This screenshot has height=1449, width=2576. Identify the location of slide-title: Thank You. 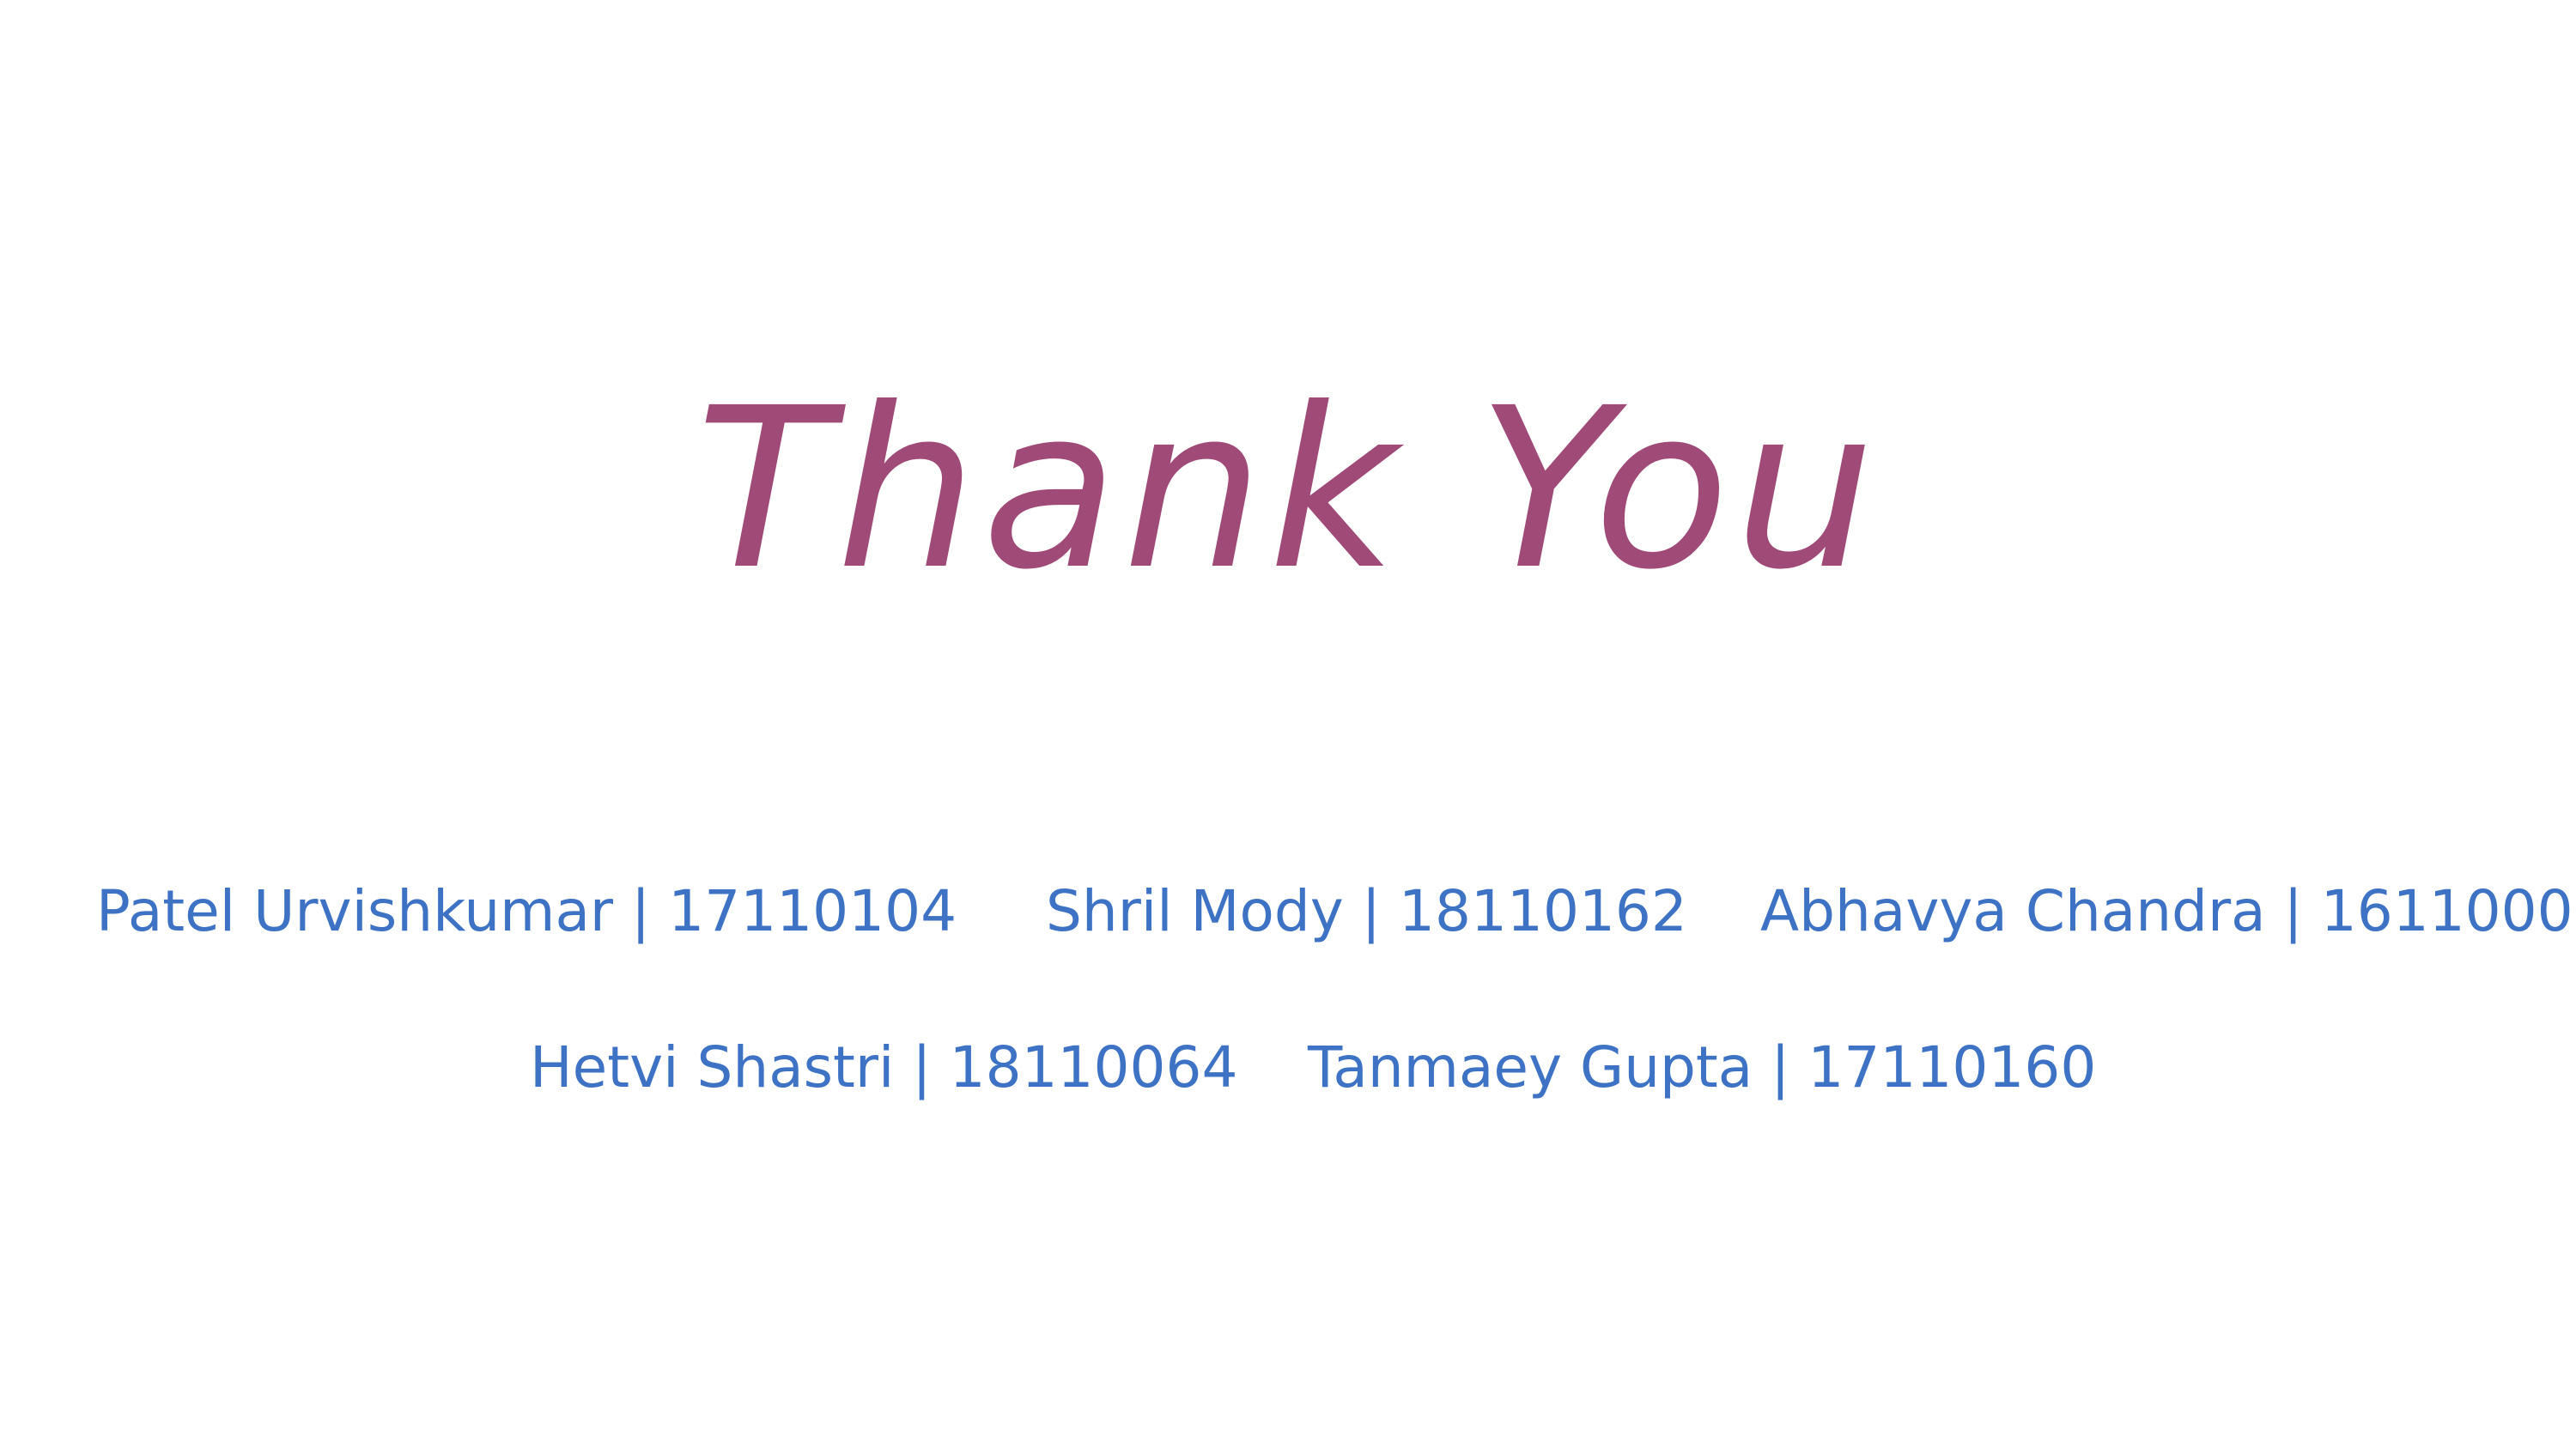
(1288, 489).